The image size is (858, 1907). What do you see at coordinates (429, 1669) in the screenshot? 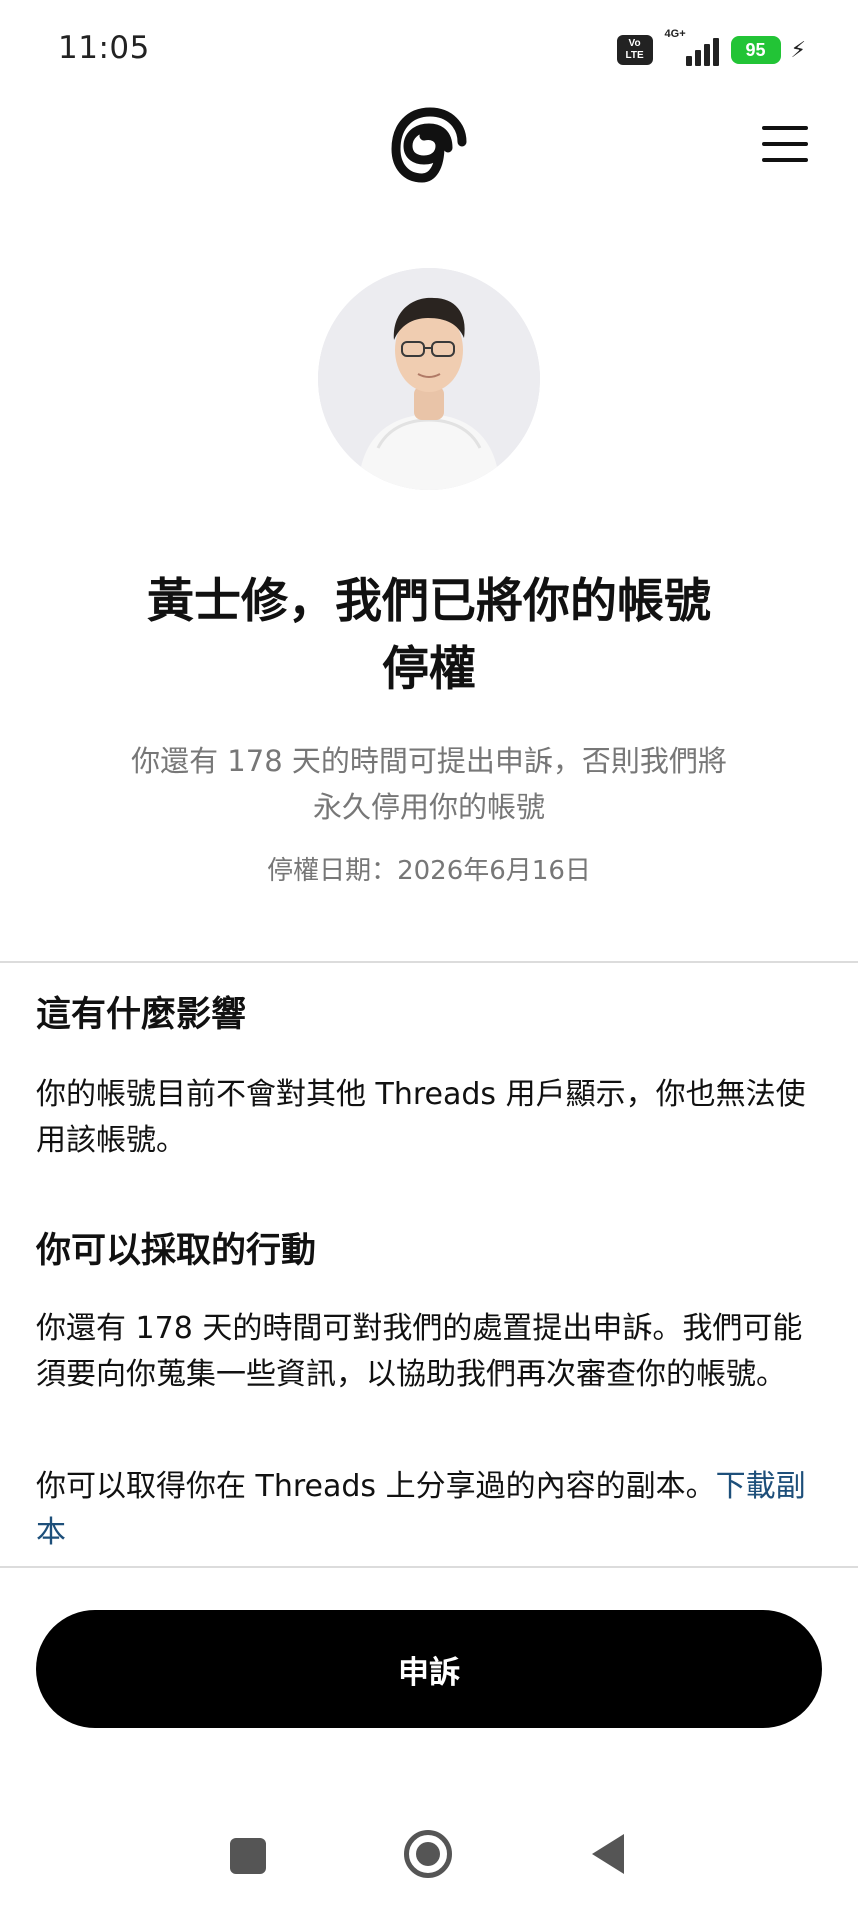
I see `appeal-button: 申訴` at bounding box center [429, 1669].